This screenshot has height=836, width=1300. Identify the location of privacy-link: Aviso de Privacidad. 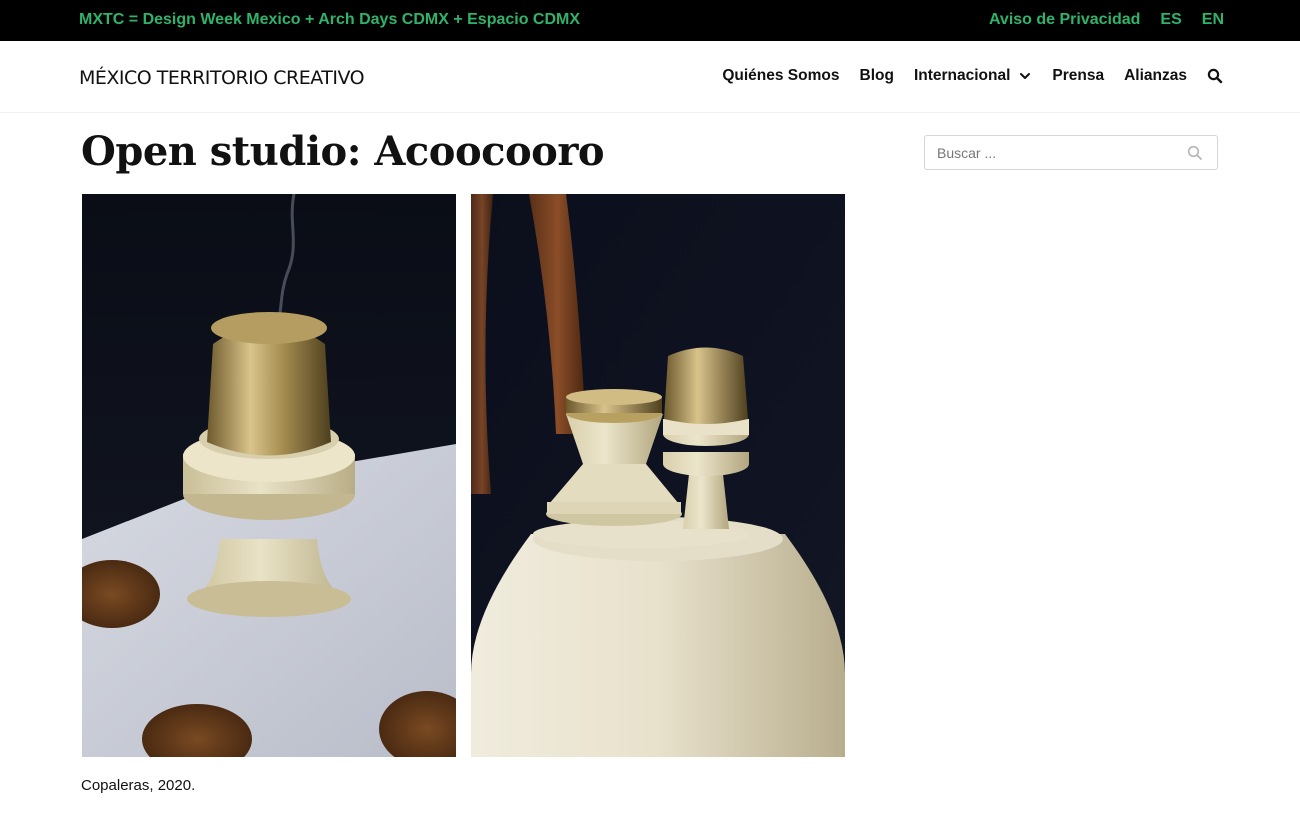
(1064, 20).